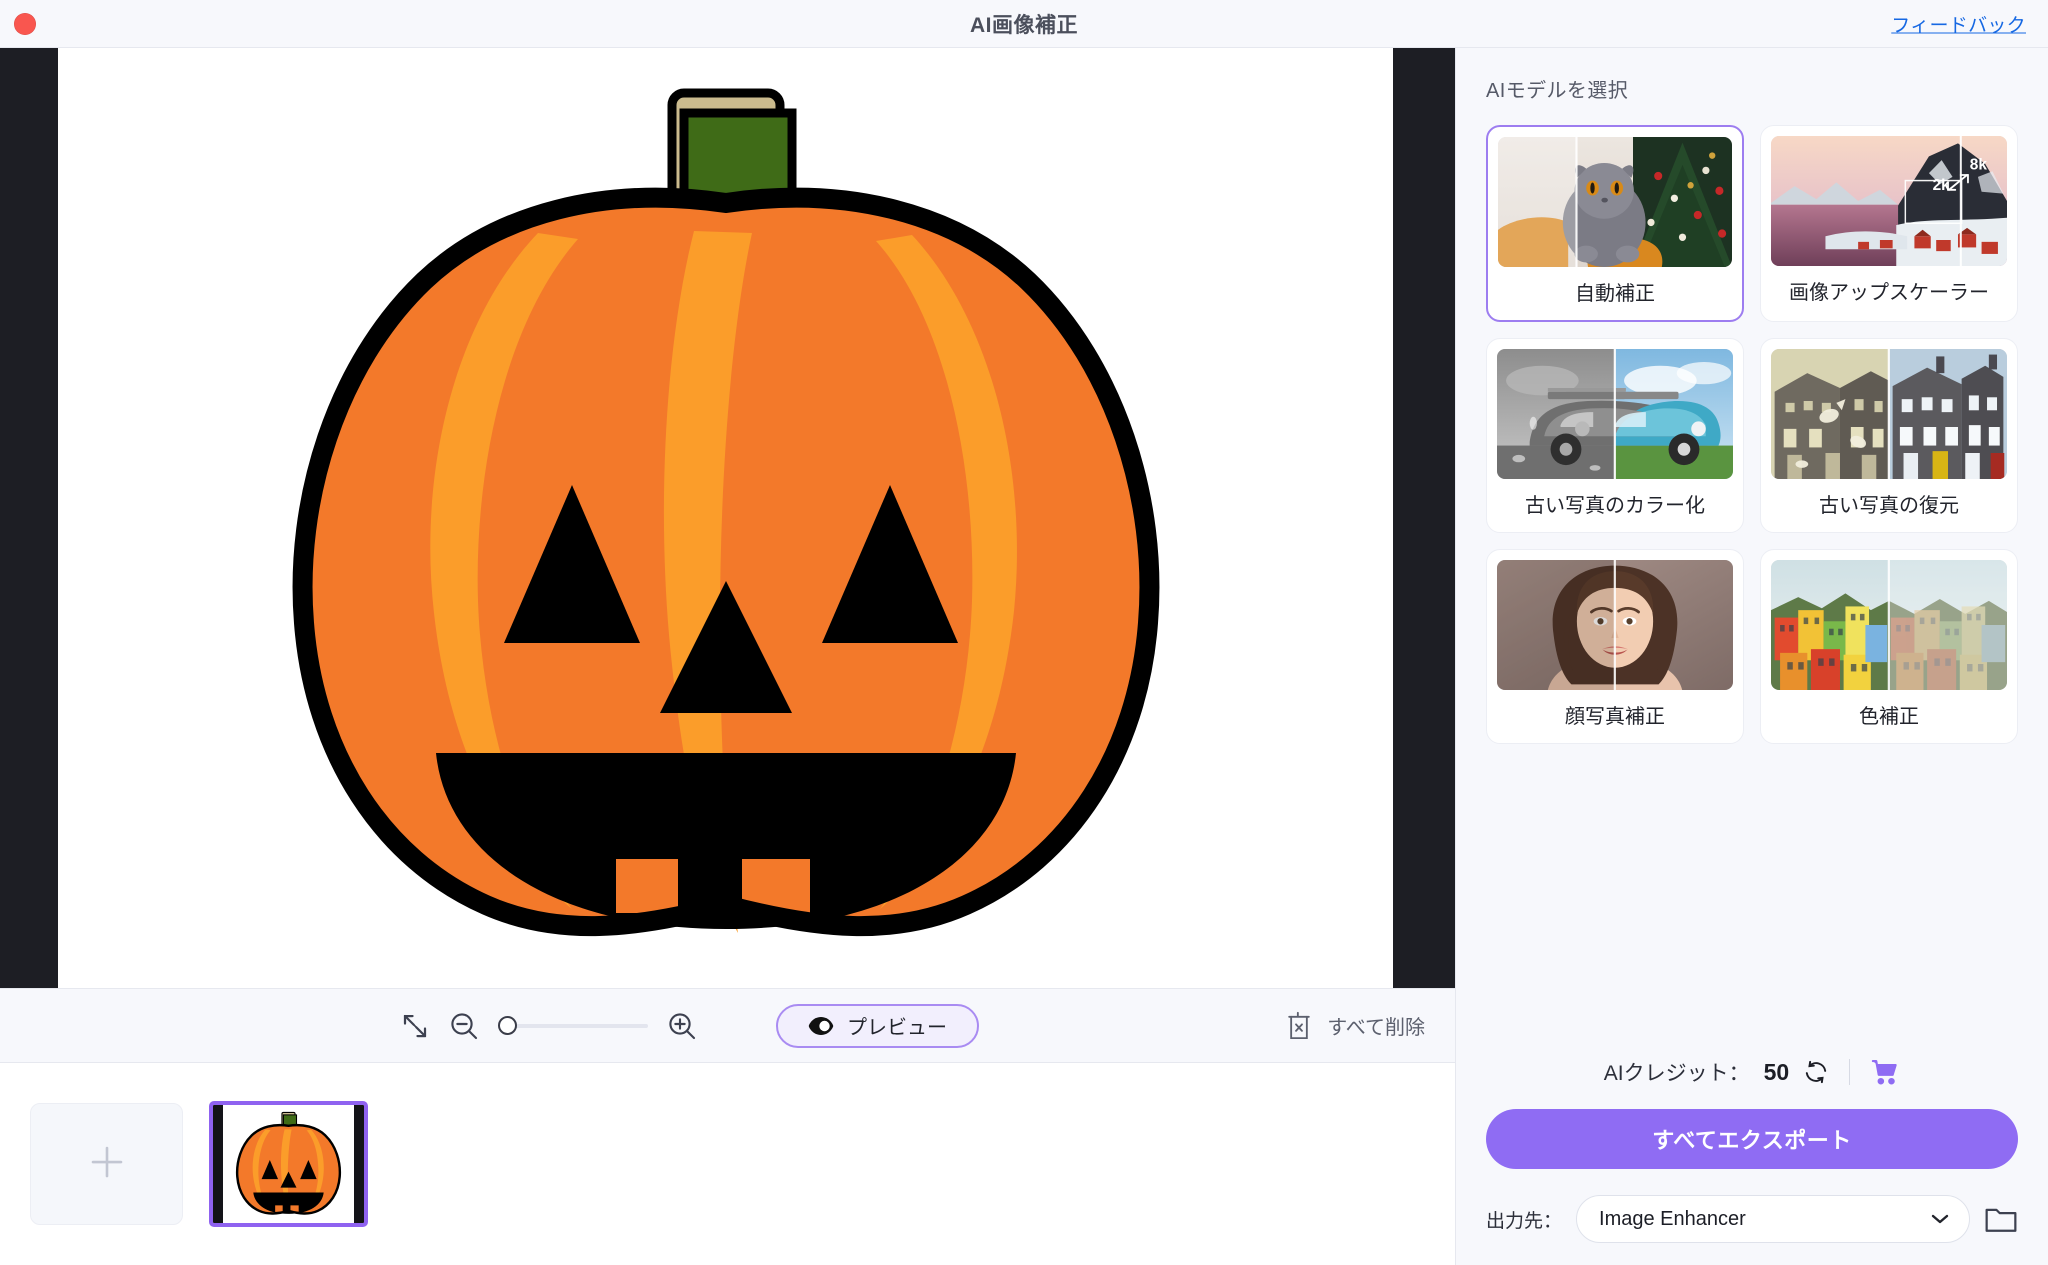  I want to click on thumbnail-strip, so click(727, 1164).